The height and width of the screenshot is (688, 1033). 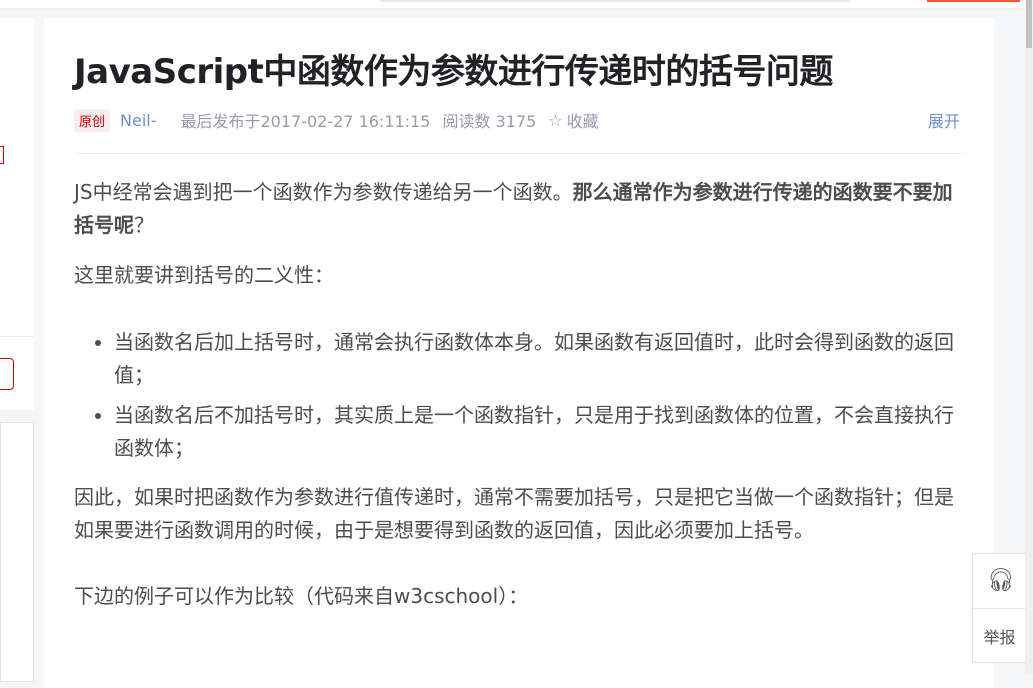 I want to click on read-count: 阅读数 3175, so click(x=489, y=121).